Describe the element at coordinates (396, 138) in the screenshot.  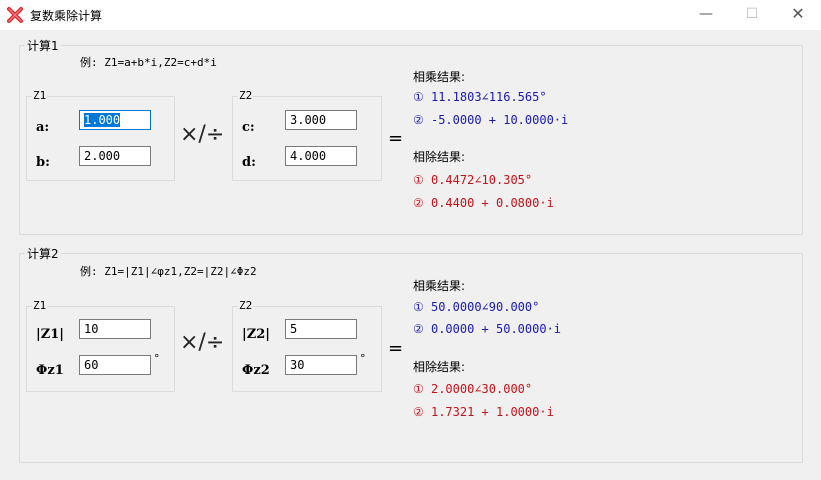
I see `calc1-equals: =` at that location.